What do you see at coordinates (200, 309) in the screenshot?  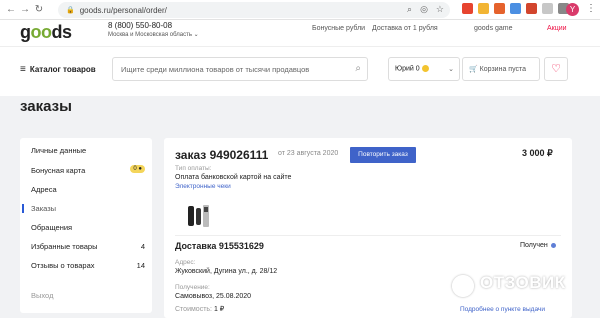 I see `cost-line: Стоимость: 1 ₽` at bounding box center [200, 309].